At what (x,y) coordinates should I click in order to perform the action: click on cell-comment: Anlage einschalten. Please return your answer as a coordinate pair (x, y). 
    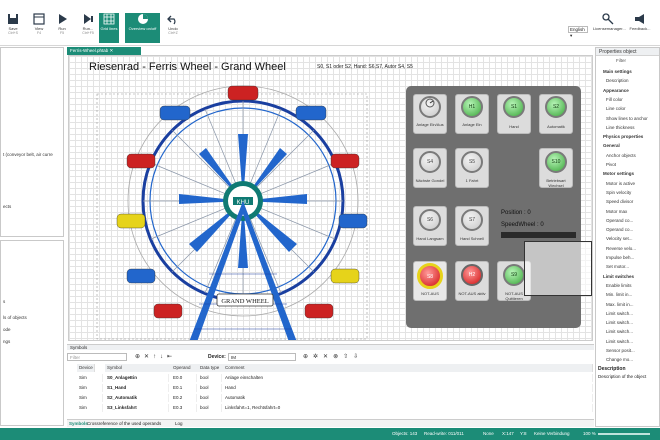
    Looking at the image, I should click on (408, 378).